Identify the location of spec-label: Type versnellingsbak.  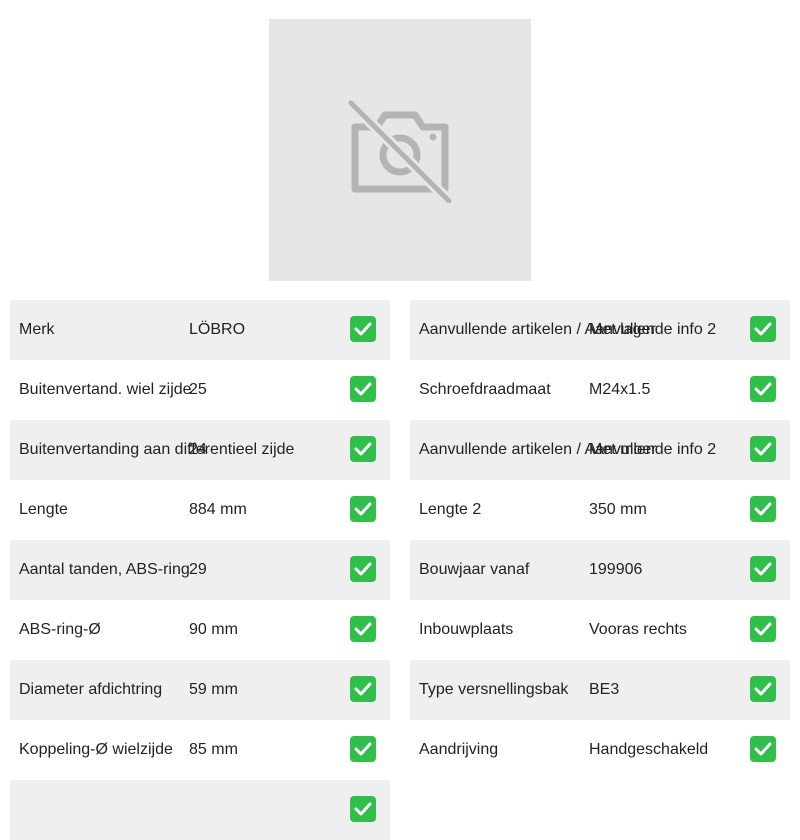
(494, 689).